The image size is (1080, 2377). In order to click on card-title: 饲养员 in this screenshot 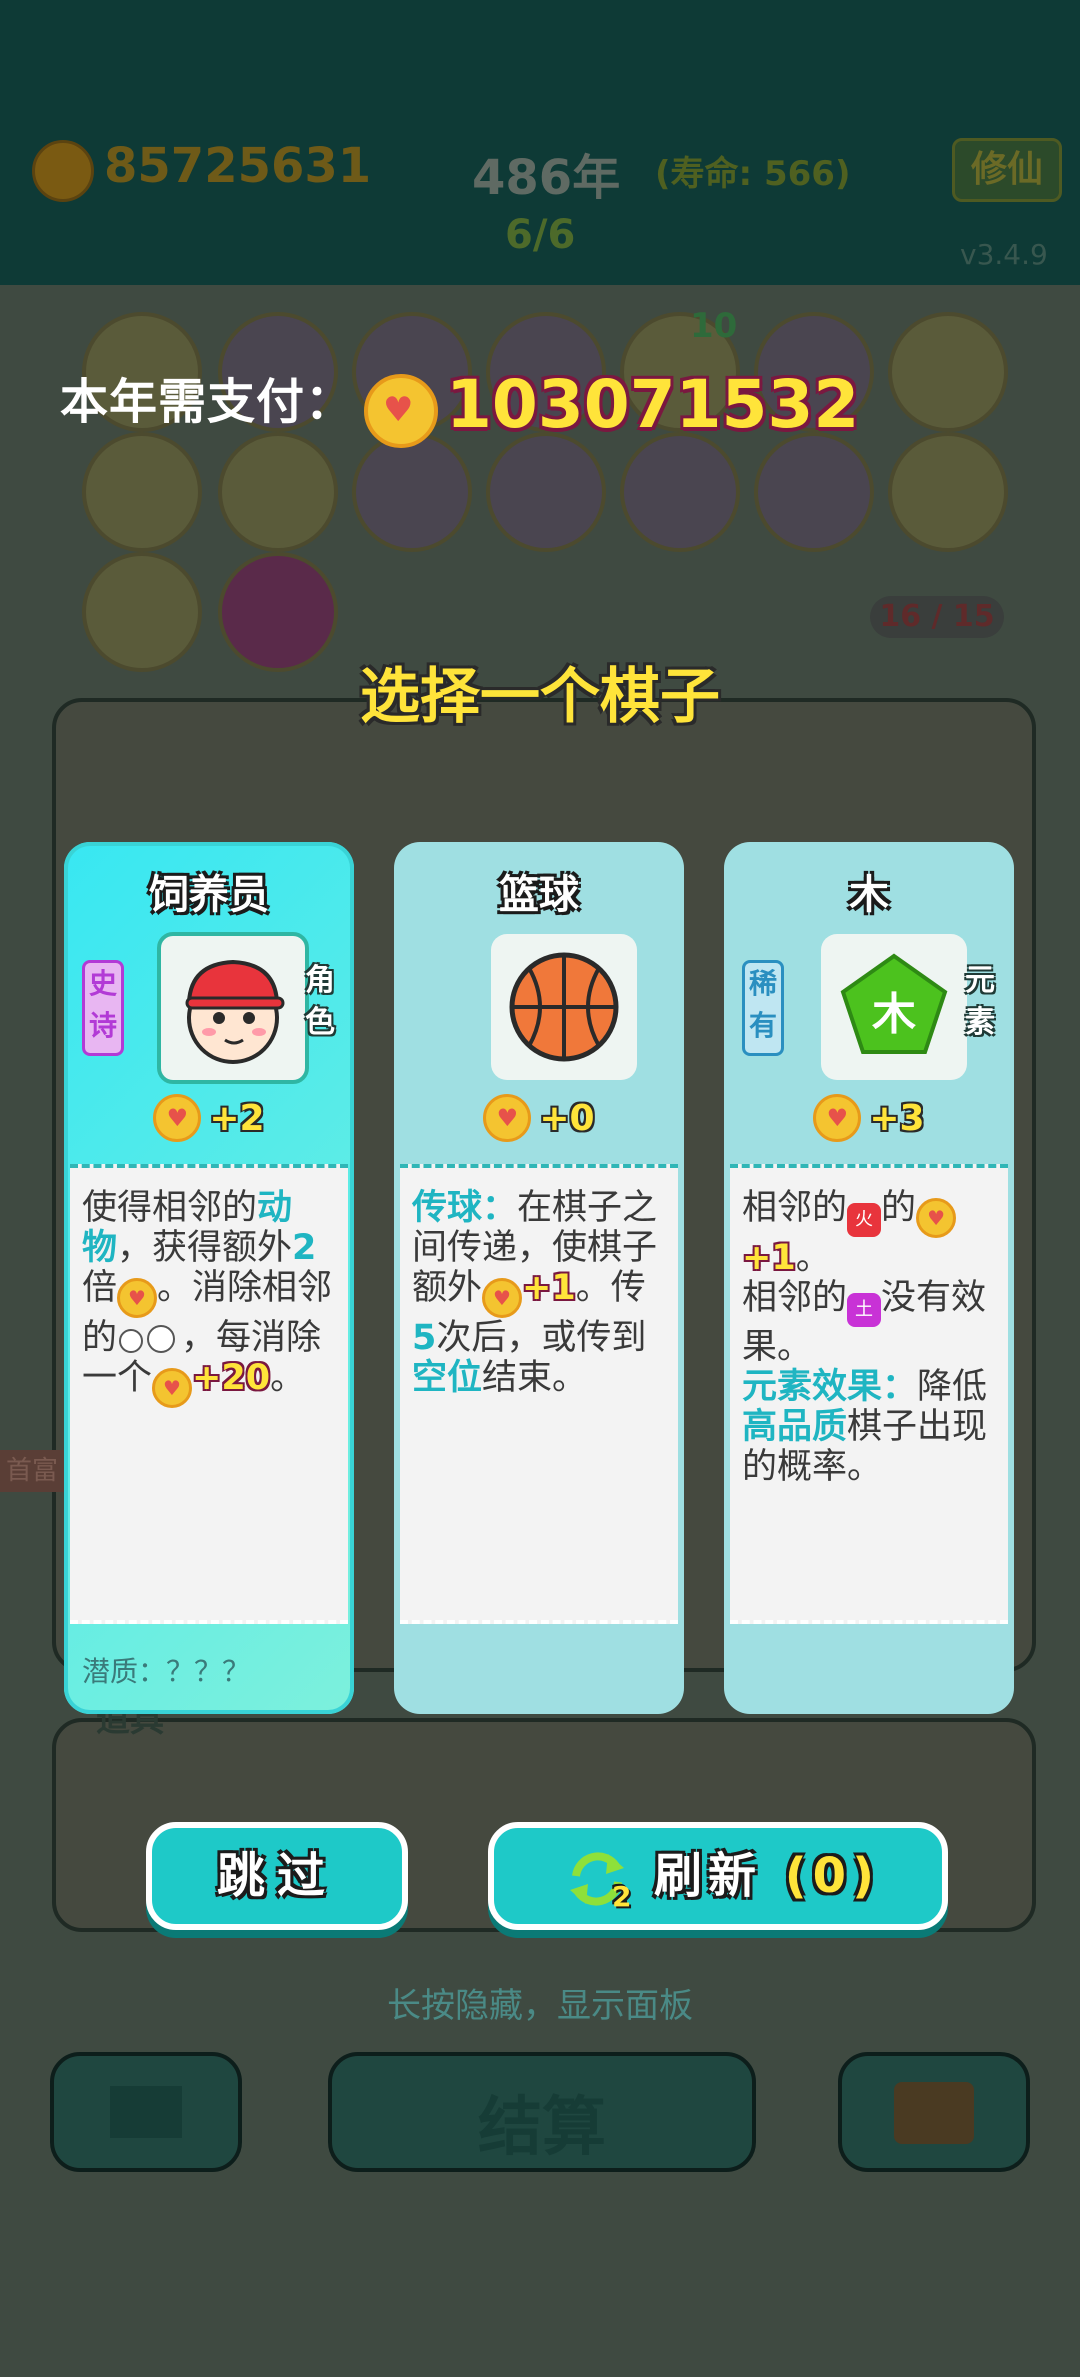, I will do `click(209, 895)`.